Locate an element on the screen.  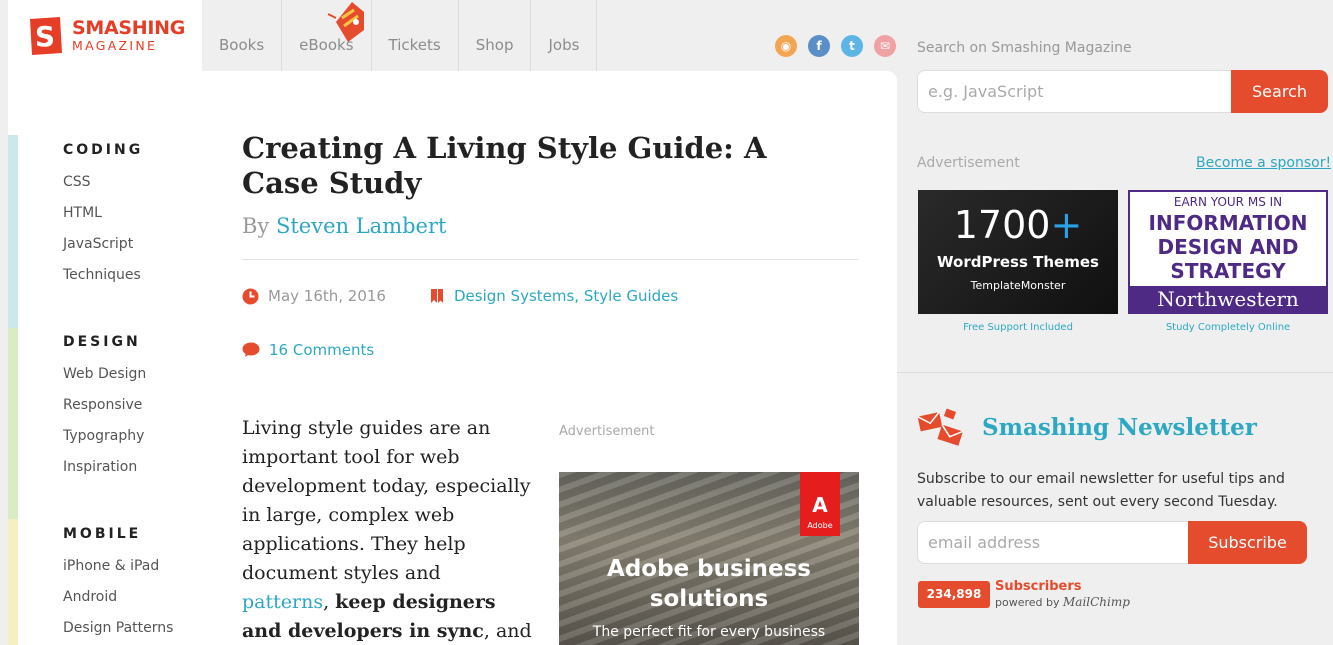
envelope-icon is located at coordinates (940, 427).